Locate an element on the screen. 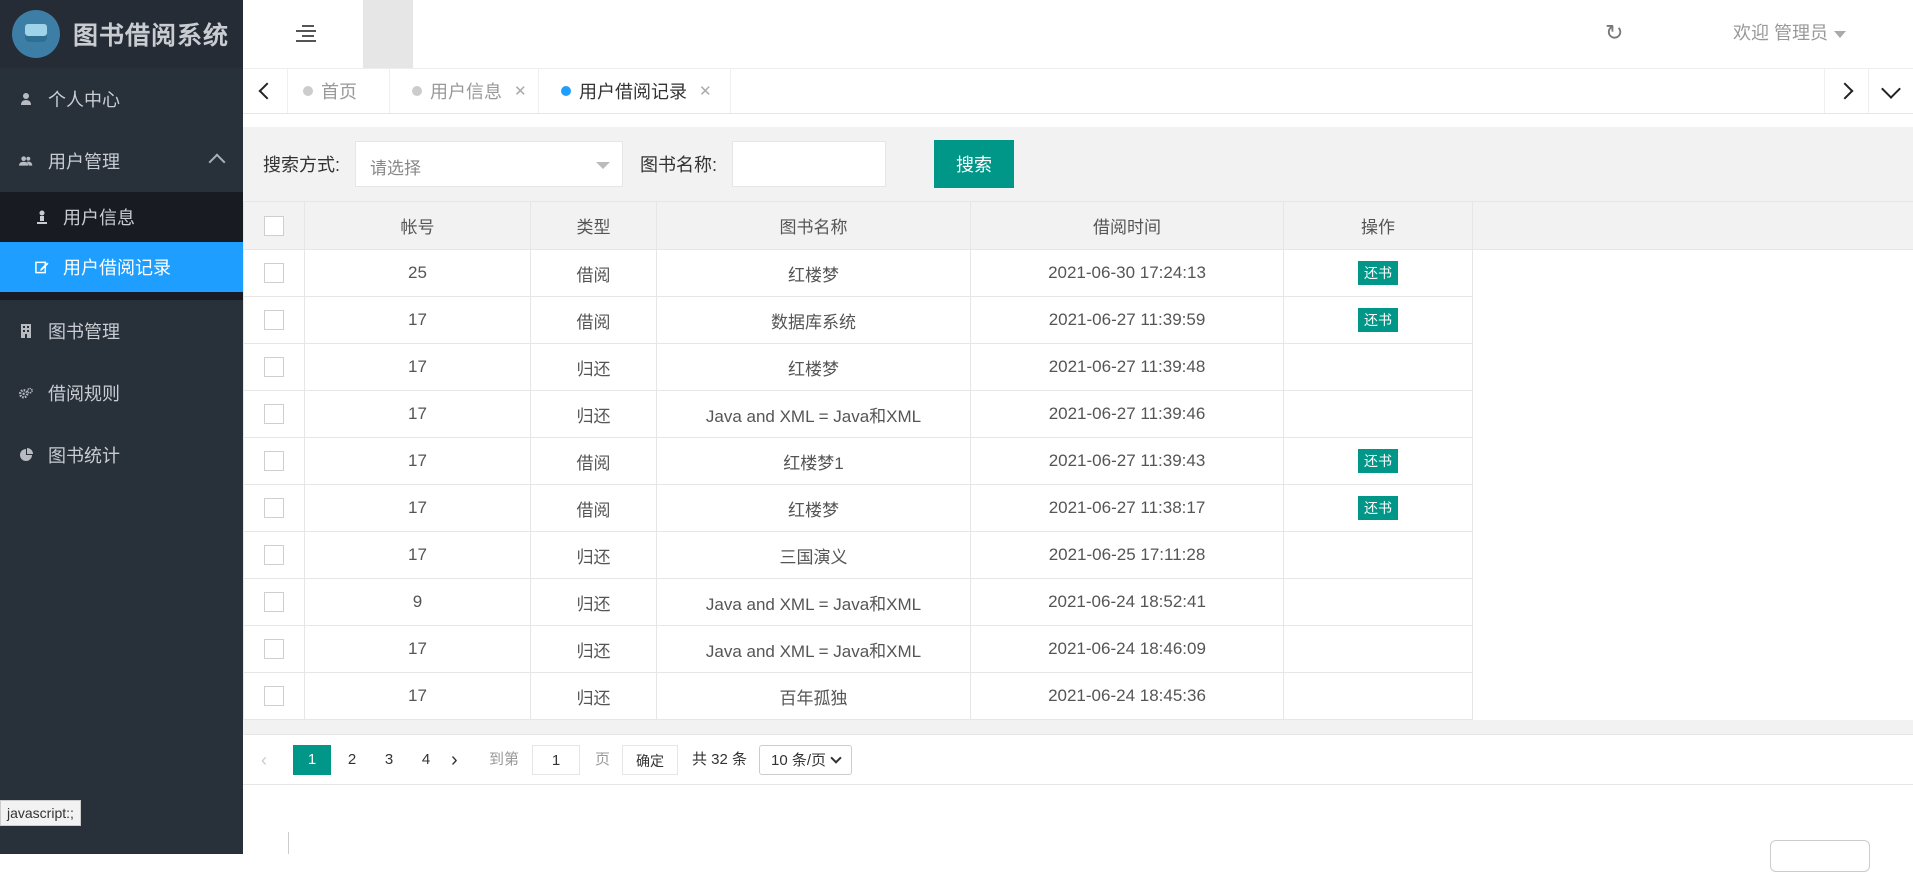 This screenshot has height=872, width=1913. menu-toggle-icon is located at coordinates (306, 32).